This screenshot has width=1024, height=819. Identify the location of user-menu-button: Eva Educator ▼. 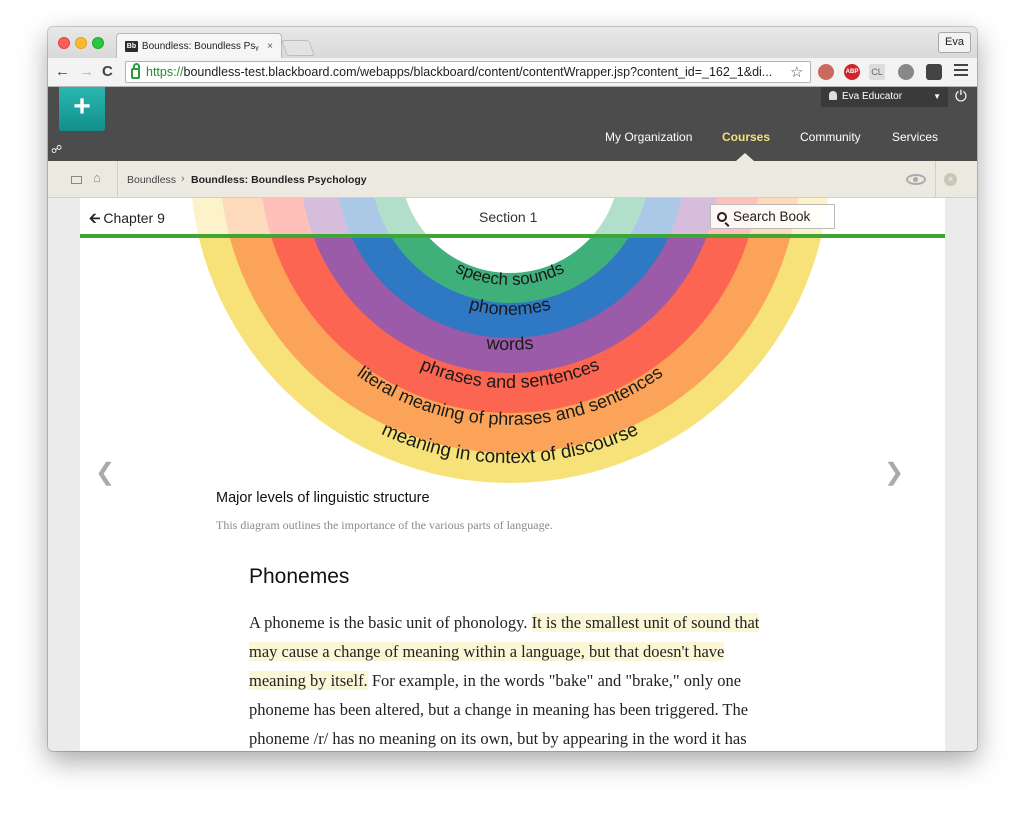
(884, 97).